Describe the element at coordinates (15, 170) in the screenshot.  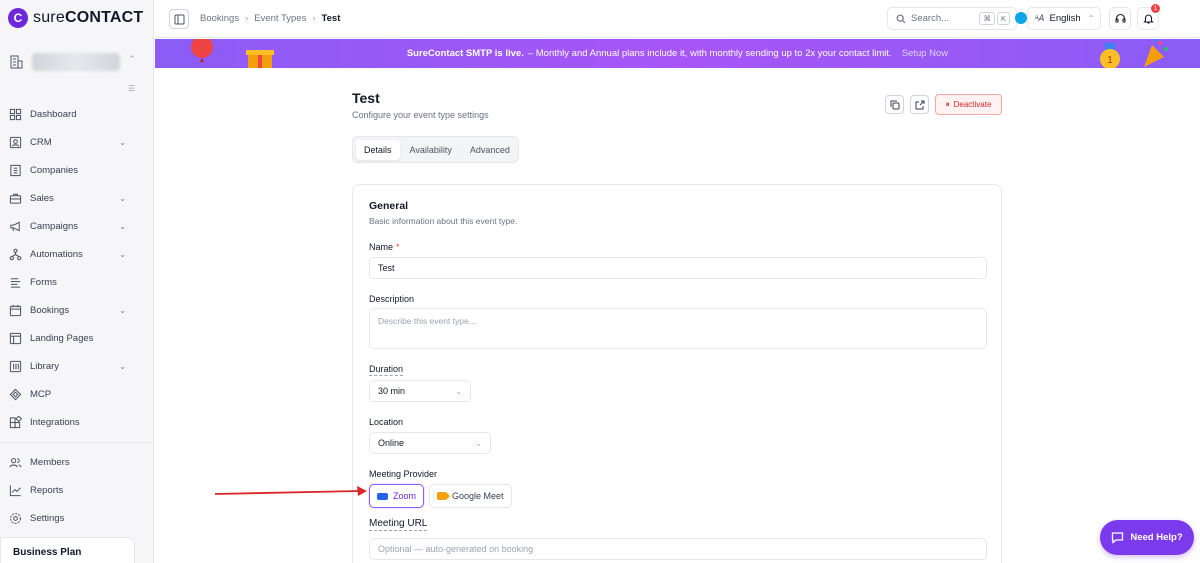
I see `building-icon` at that location.